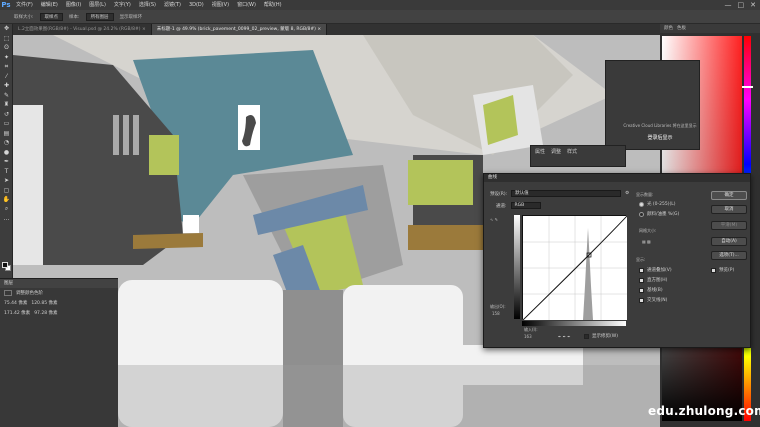 This screenshot has height=427, width=760. What do you see at coordinates (496, 313) in the screenshot?
I see `output-value: 158` at bounding box center [496, 313].